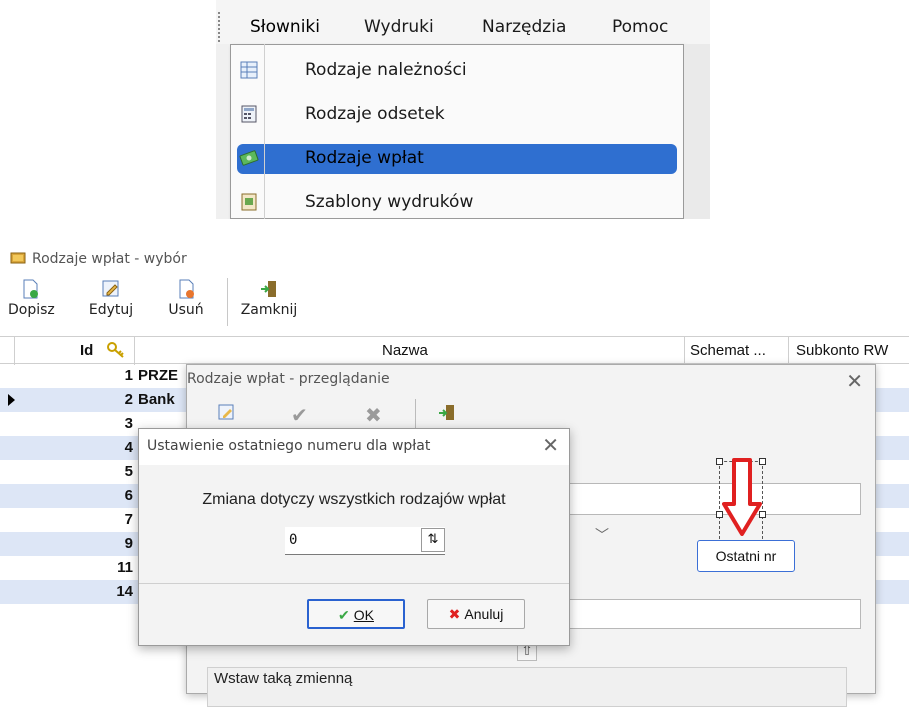 Image resolution: width=909 pixels, height=707 pixels. I want to click on row-id: 6, so click(128, 495).